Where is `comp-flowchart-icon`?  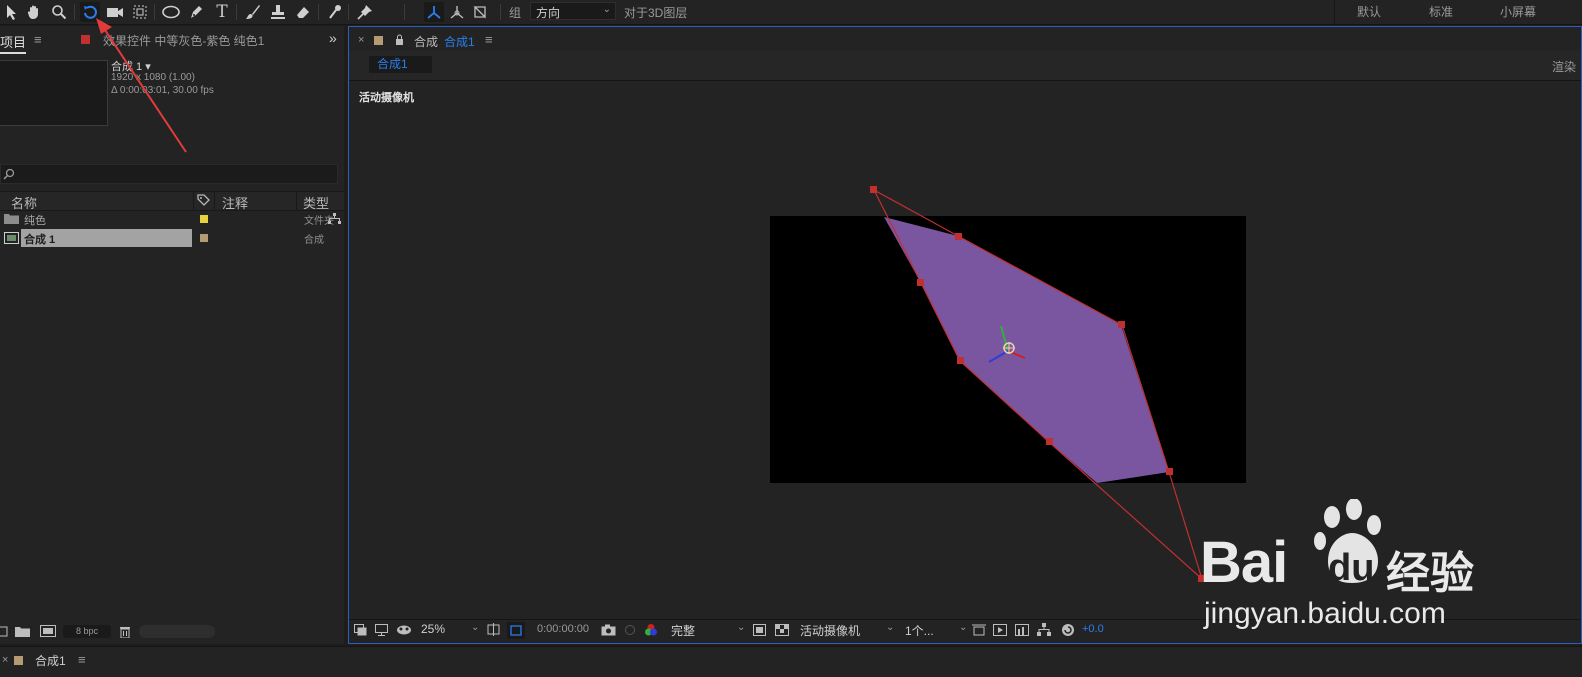 comp-flowchart-icon is located at coordinates (1044, 629).